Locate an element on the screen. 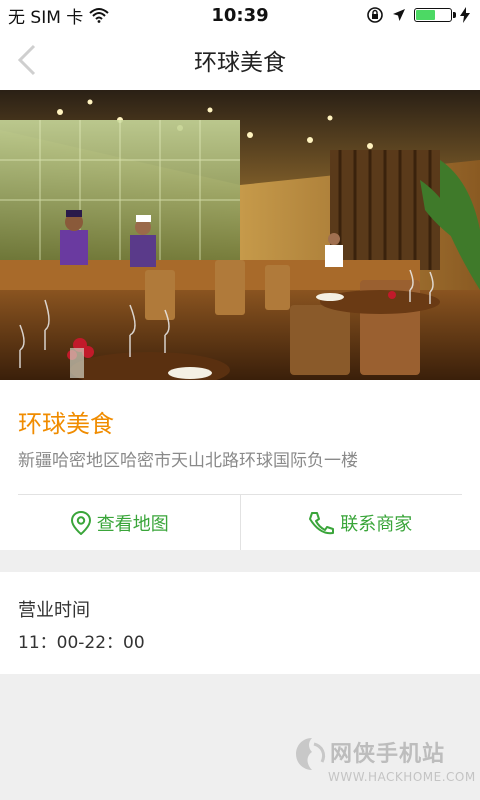 The height and width of the screenshot is (800, 480). battery-fill is located at coordinates (425, 15).